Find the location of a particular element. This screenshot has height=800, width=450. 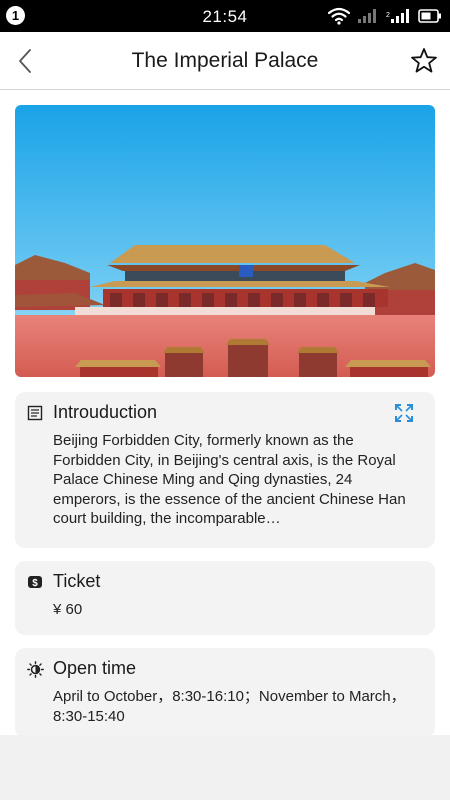

svg-text: 2 is located at coordinates (388, 15).